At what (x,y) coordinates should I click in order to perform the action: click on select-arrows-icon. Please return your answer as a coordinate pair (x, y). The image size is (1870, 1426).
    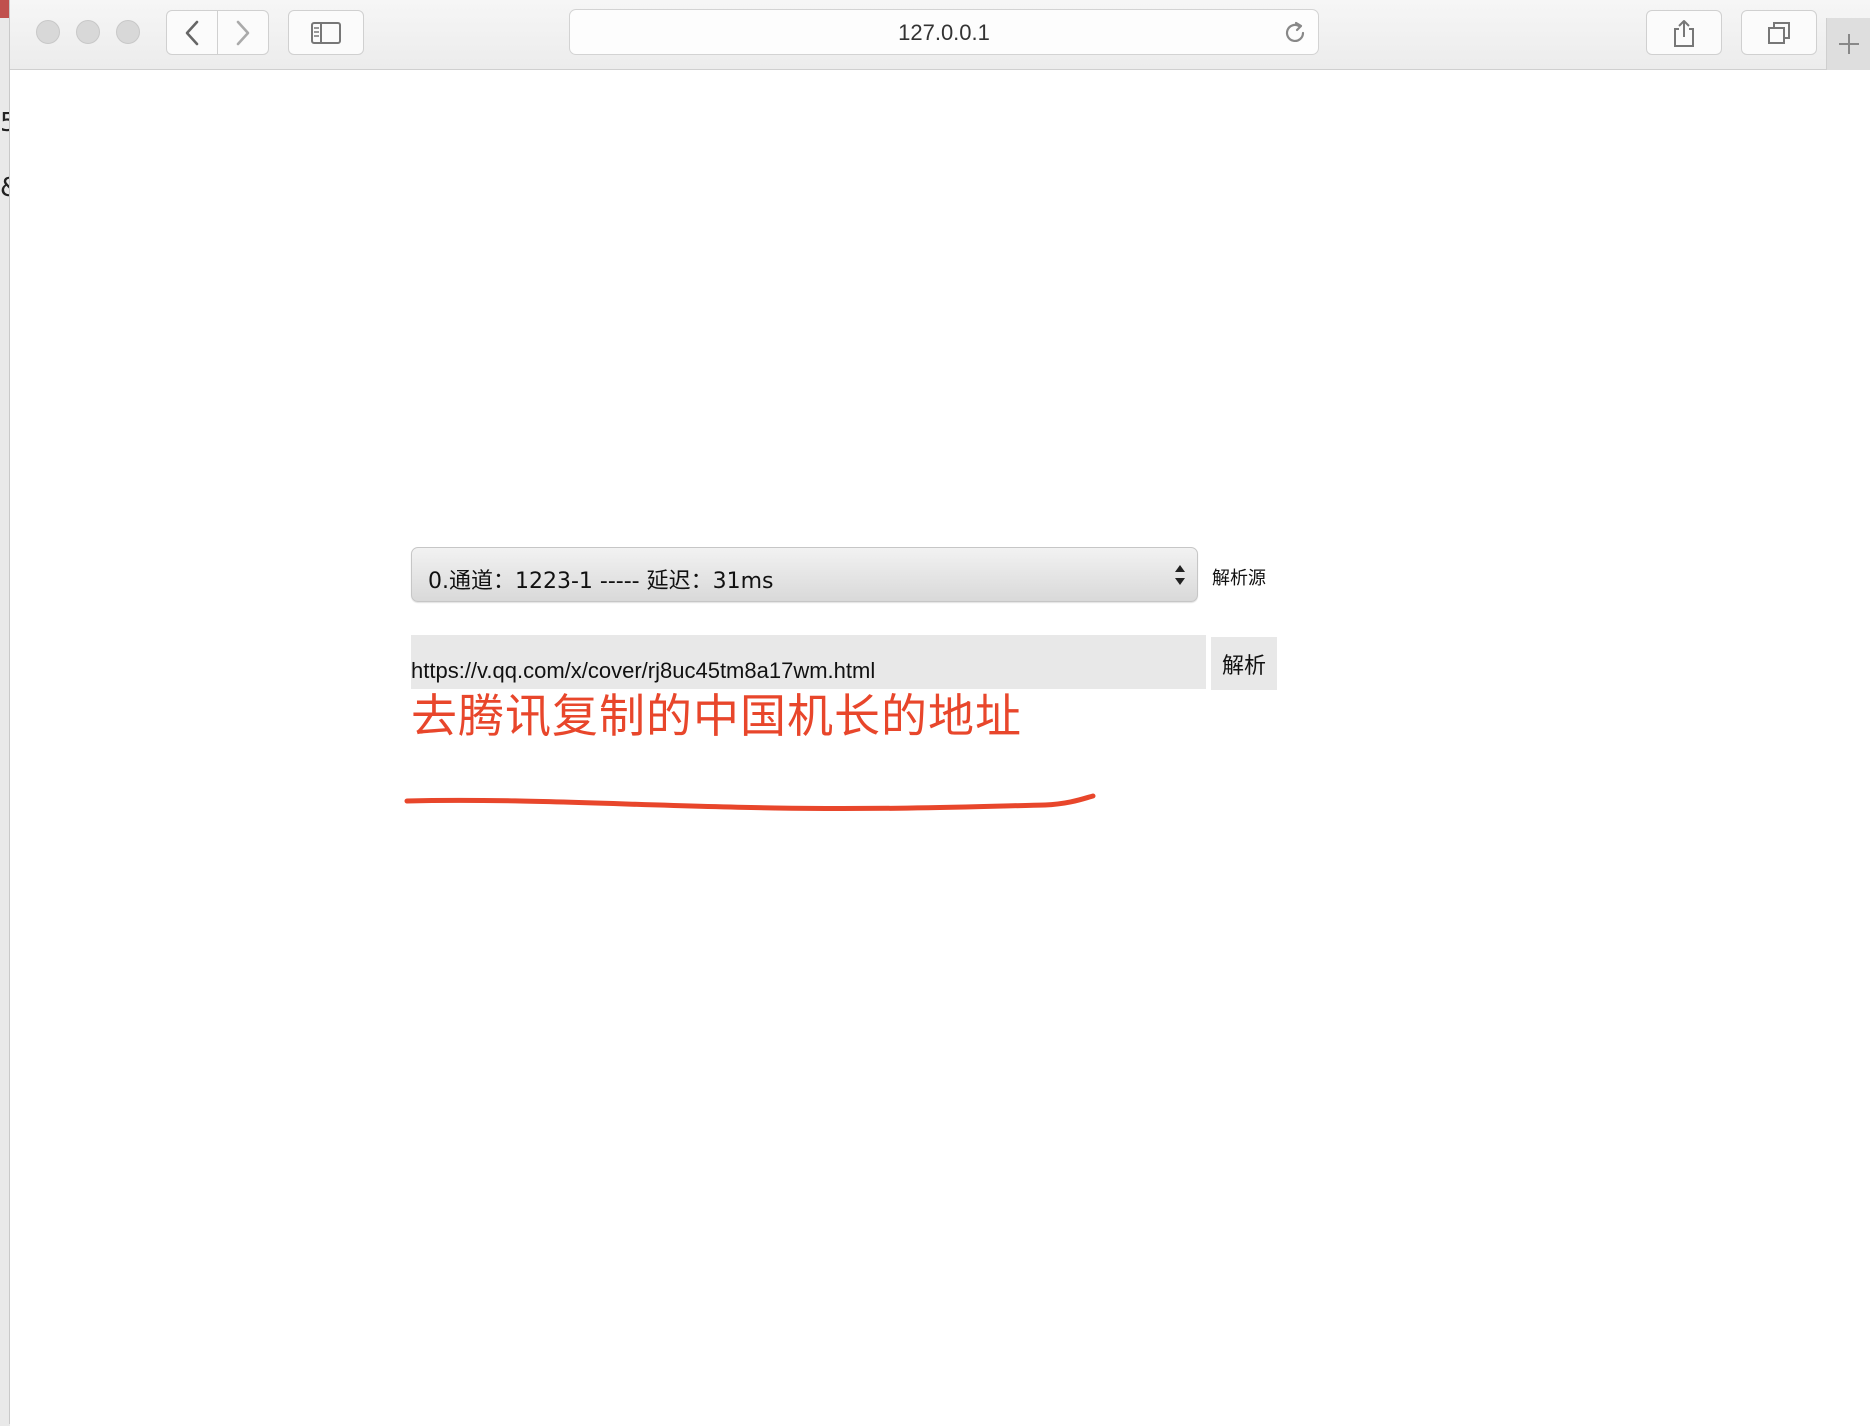
    Looking at the image, I should click on (1180, 577).